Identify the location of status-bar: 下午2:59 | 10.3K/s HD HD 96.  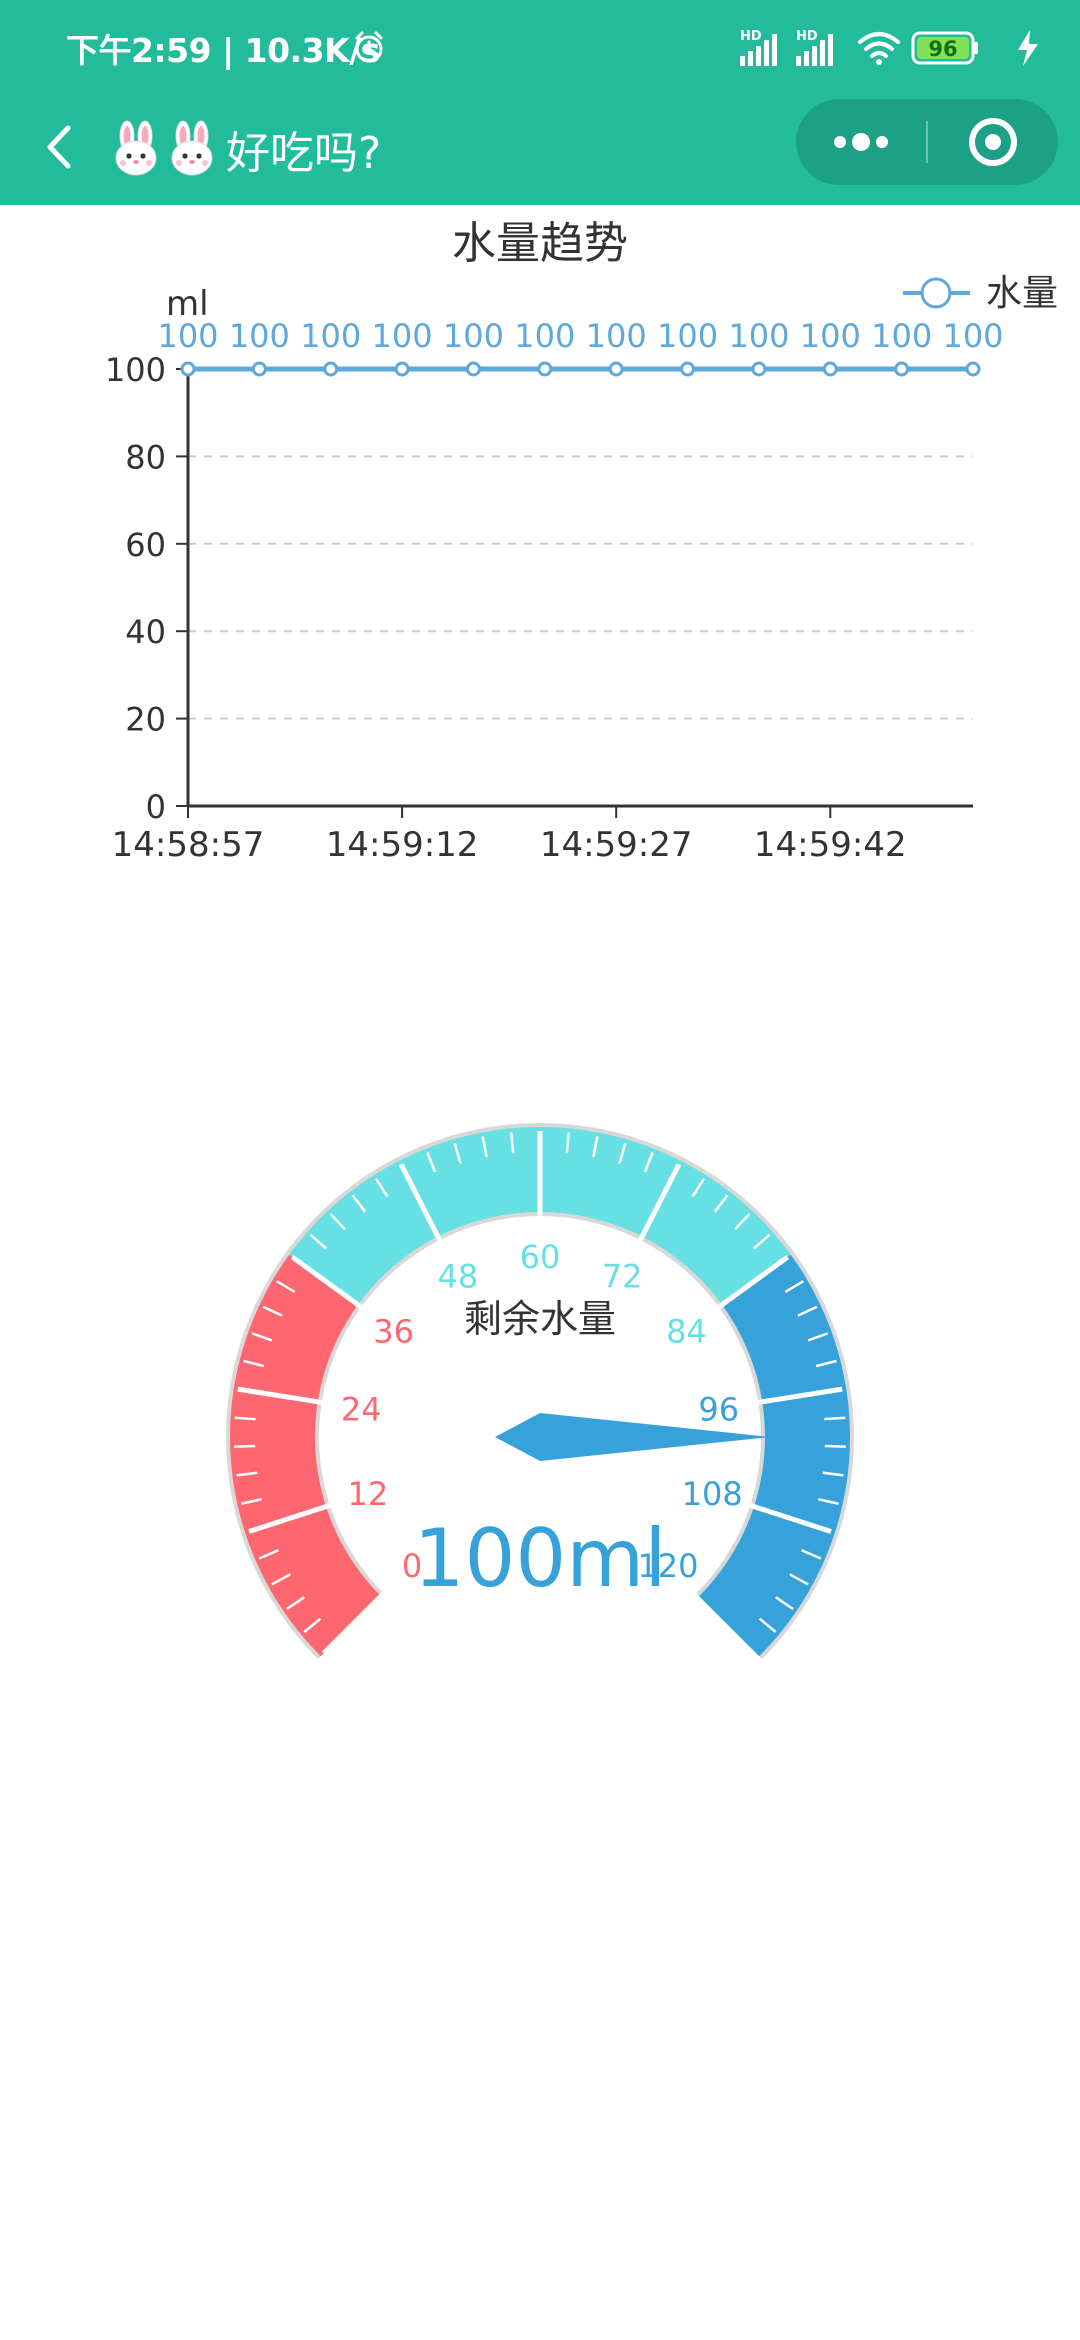
(540, 48).